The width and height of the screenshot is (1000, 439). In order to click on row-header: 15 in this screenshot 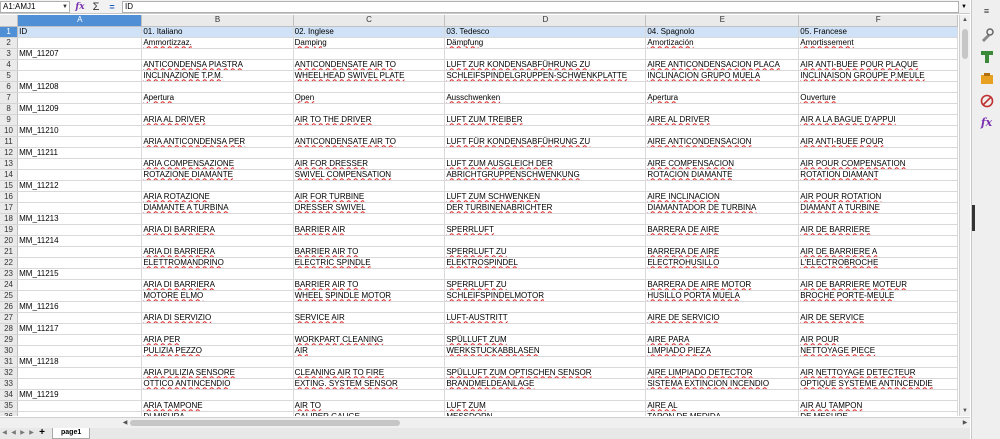, I will do `click(9, 186)`.